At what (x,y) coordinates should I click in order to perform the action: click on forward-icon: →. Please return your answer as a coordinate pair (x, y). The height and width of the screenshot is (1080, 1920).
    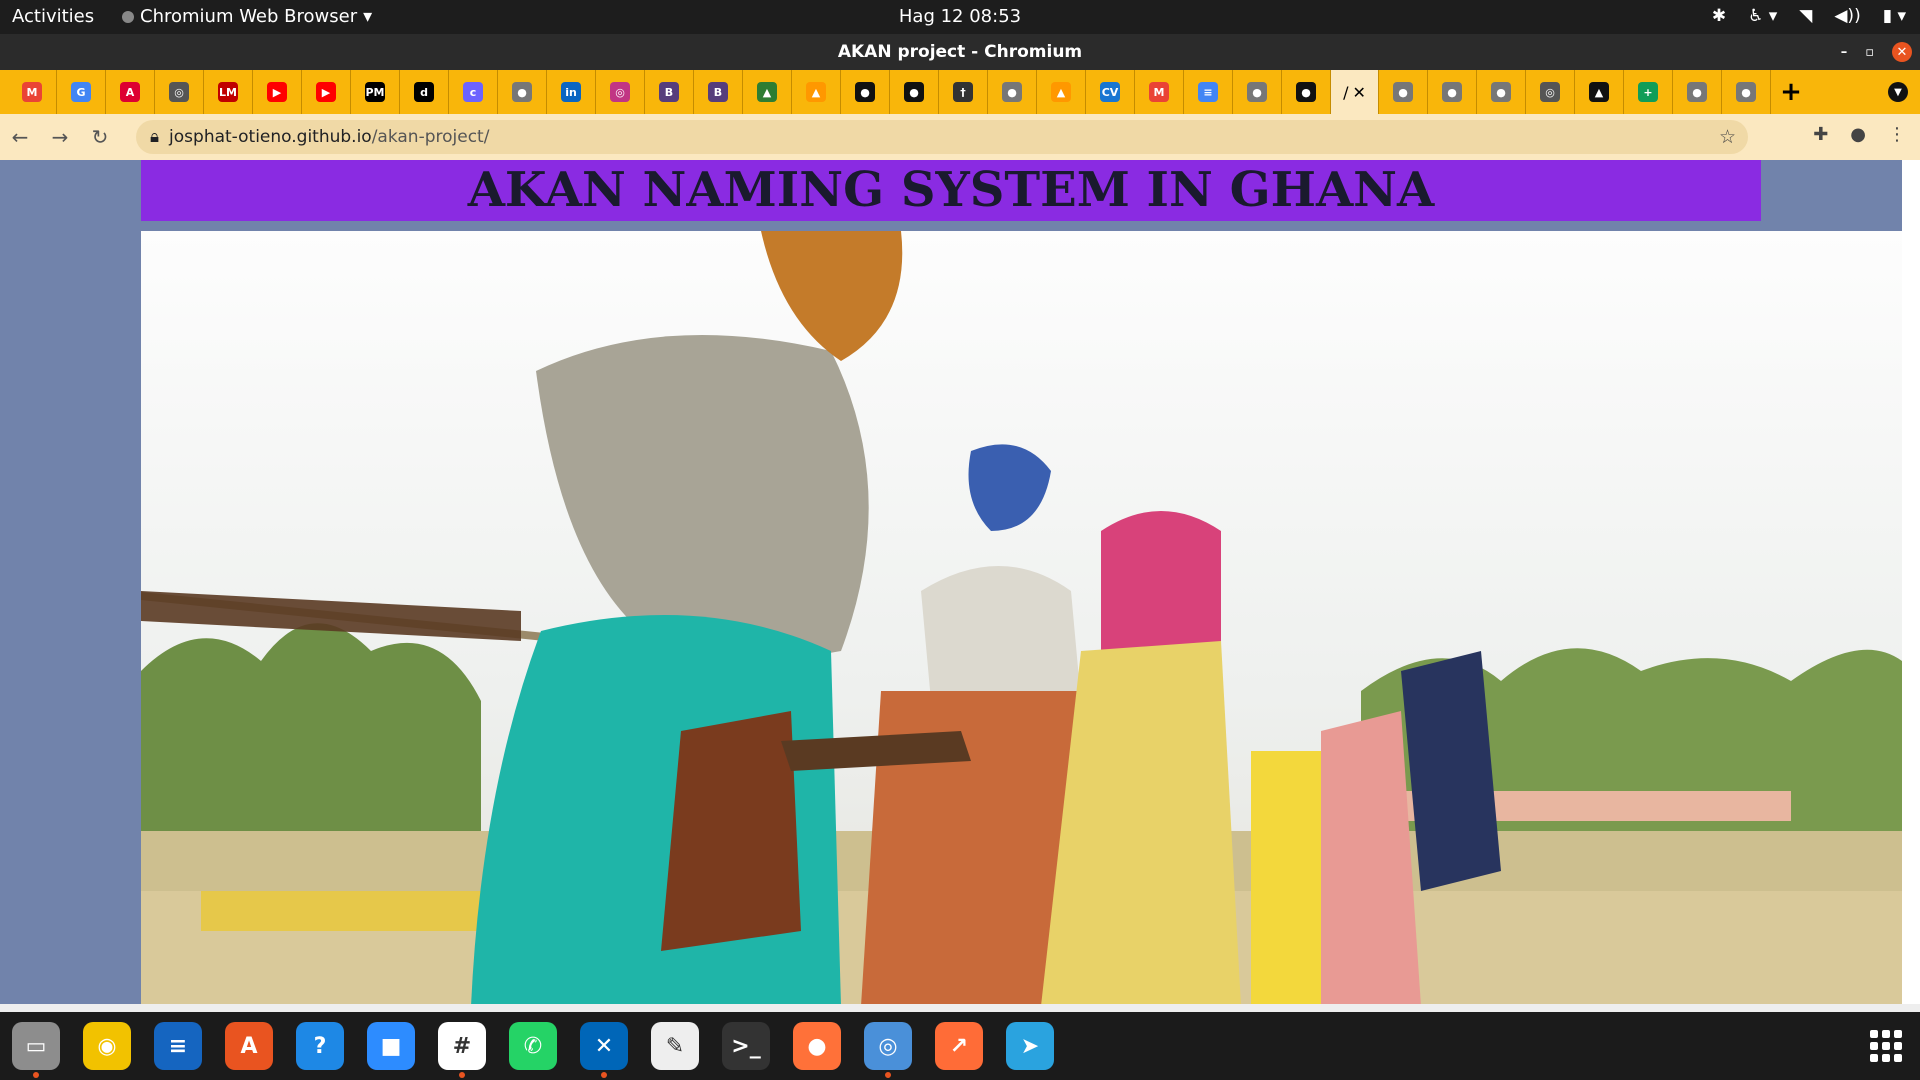
    Looking at the image, I should click on (60, 137).